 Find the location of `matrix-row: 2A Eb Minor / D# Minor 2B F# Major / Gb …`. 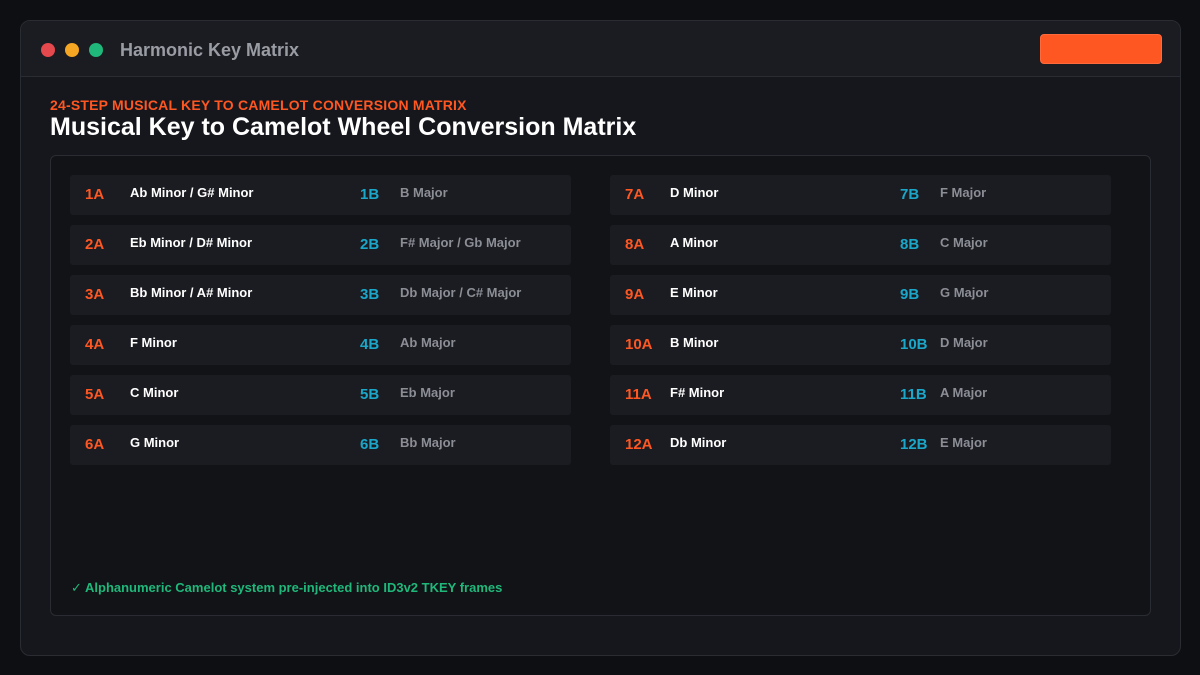

matrix-row: 2A Eb Minor / D# Minor 2B F# Major / Gb … is located at coordinates (320, 245).